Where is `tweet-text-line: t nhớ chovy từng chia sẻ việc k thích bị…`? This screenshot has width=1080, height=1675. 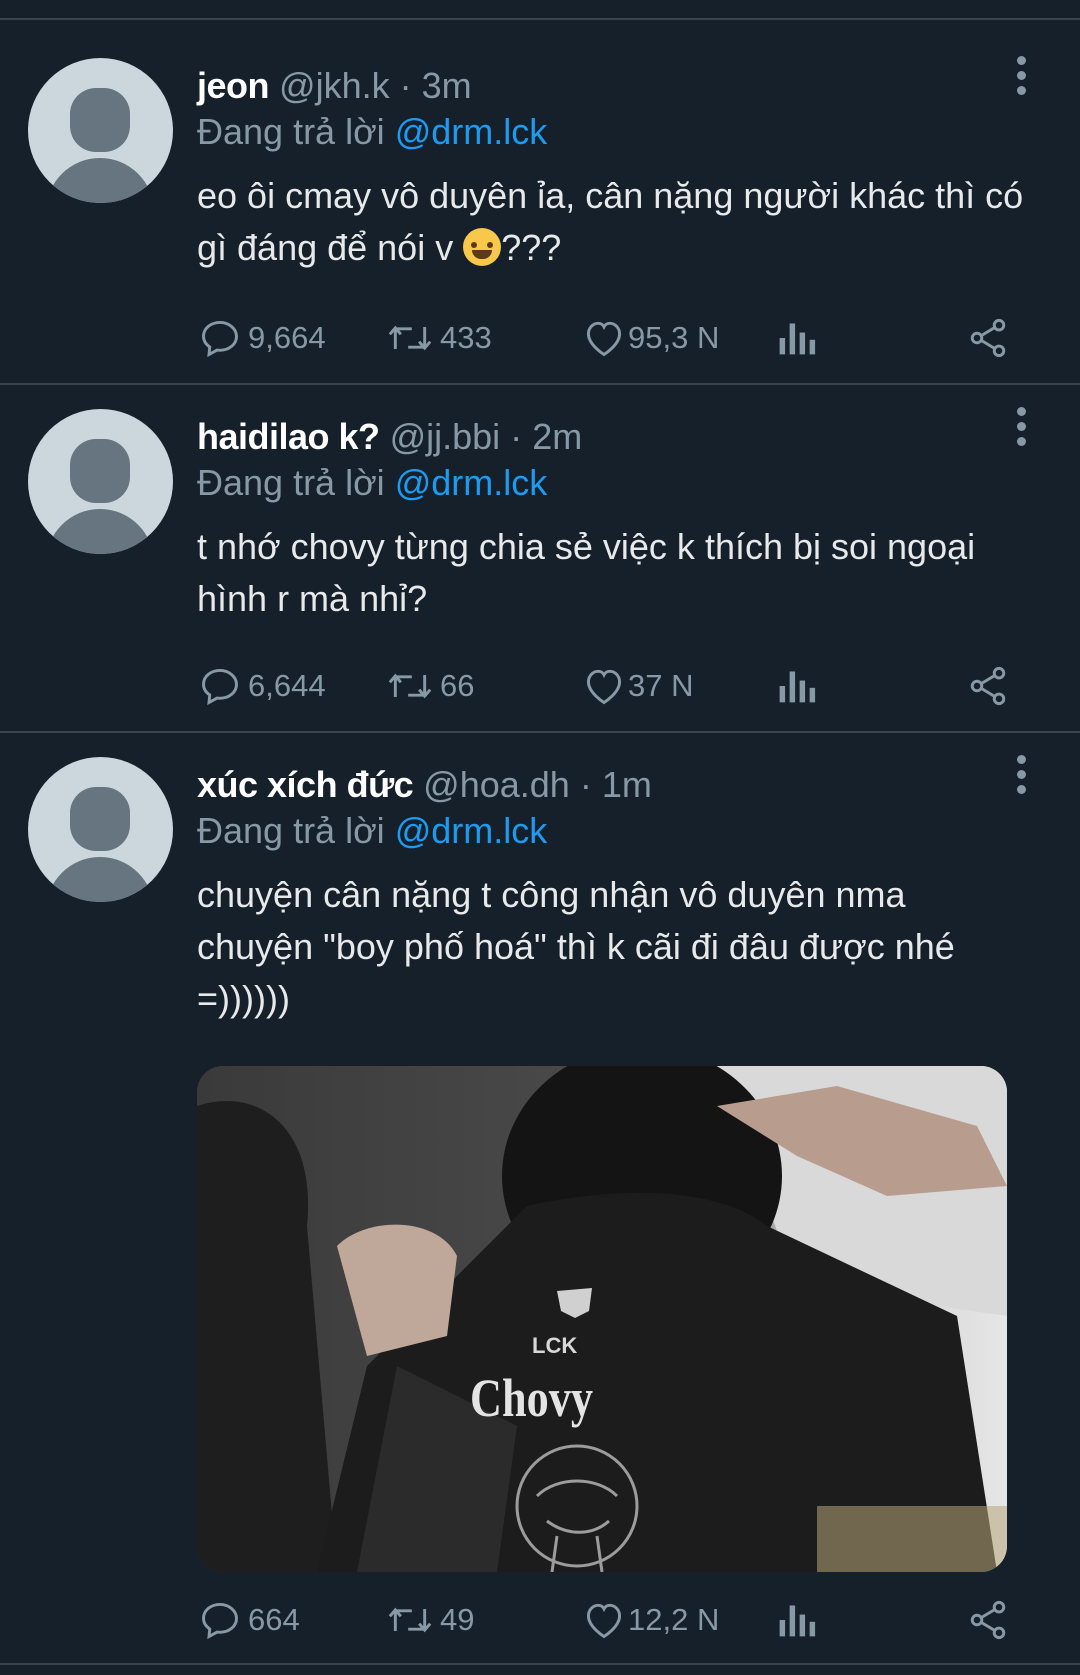 tweet-text-line: t nhớ chovy từng chia sẻ việc k thích bị… is located at coordinates (586, 546).